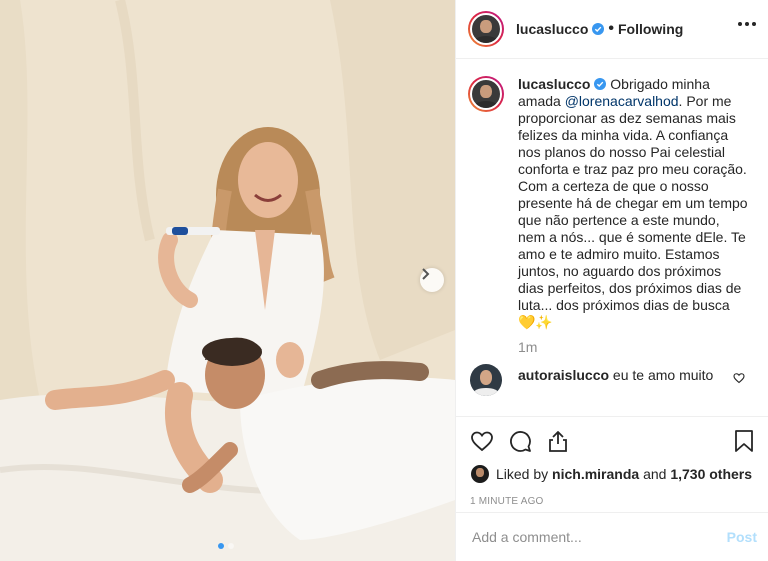  What do you see at coordinates (522, 474) in the screenshot?
I see `likes-prefix: Liked by` at bounding box center [522, 474].